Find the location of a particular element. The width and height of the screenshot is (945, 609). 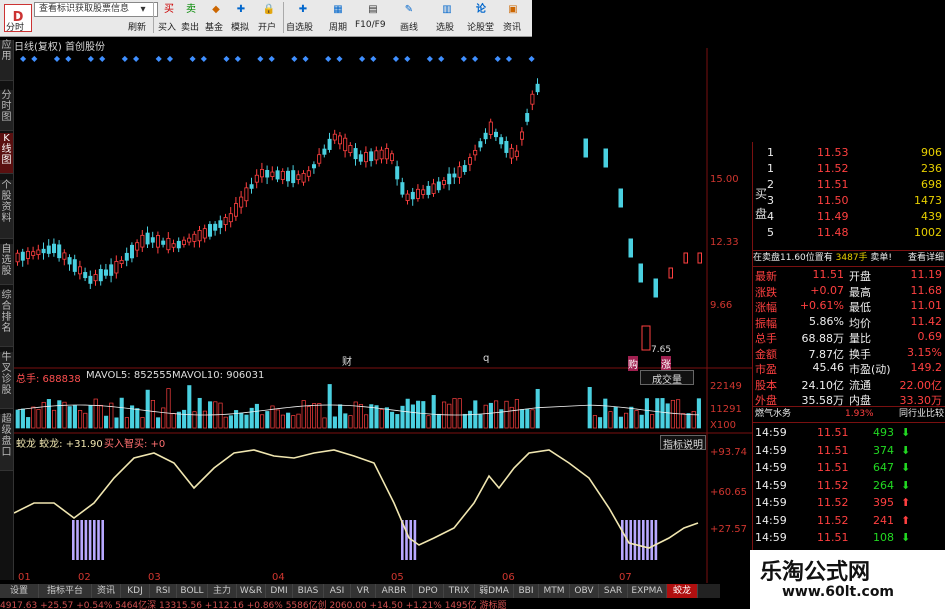

tab-arbr: ARBR is located at coordinates (394, 591).